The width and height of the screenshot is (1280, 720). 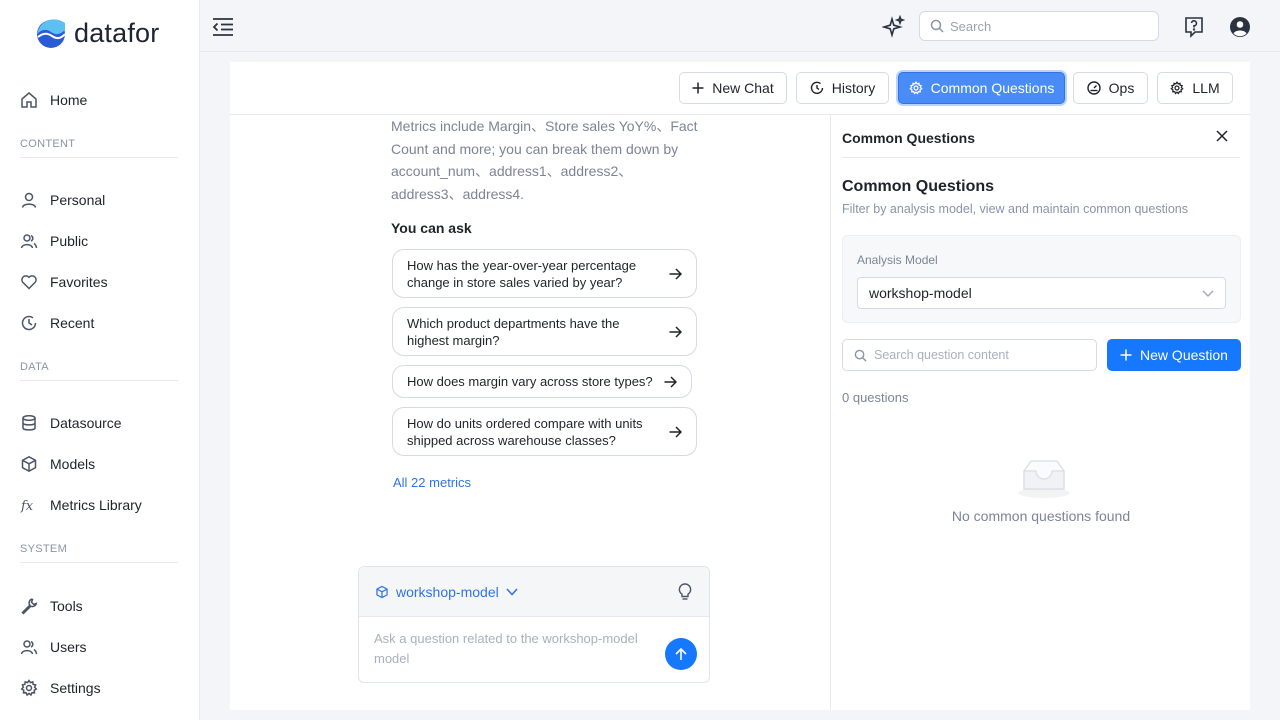 I want to click on global-search, so click(x=1039, y=26).